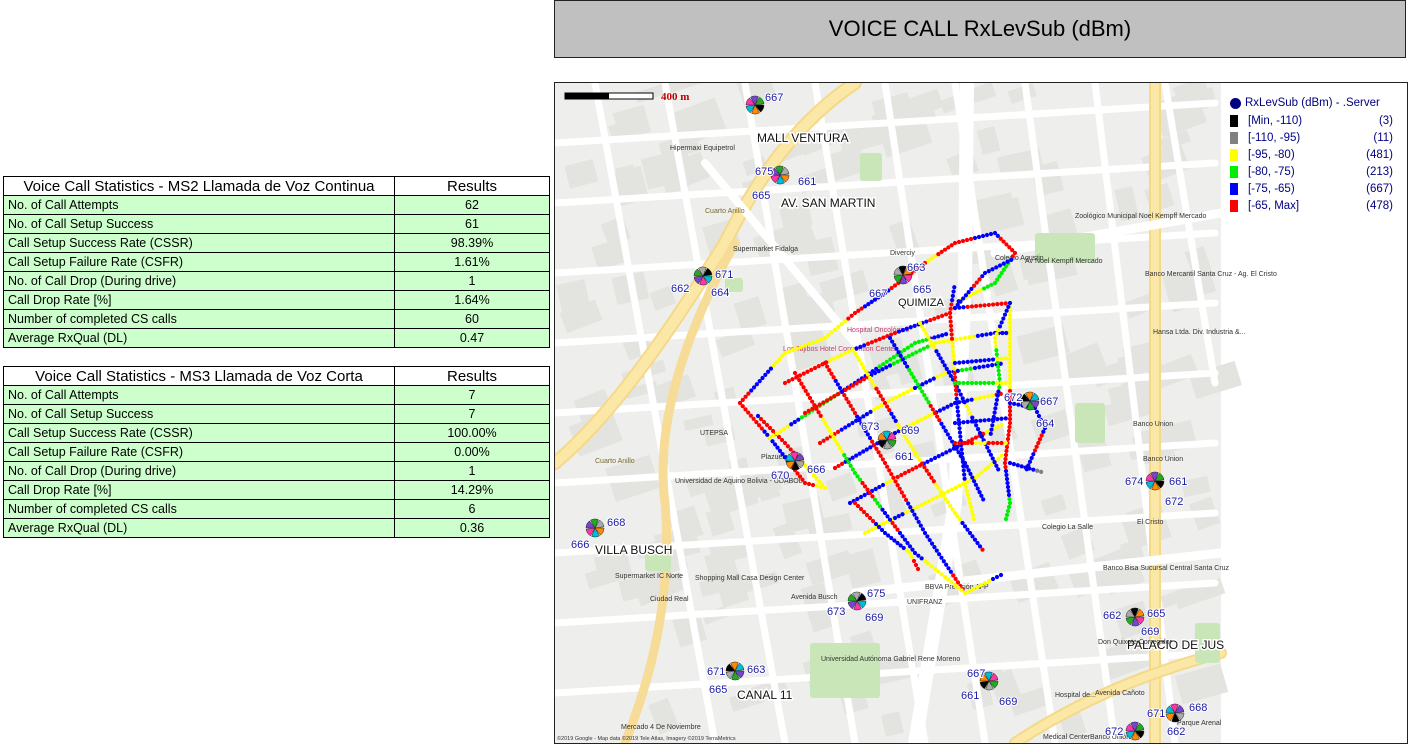 The height and width of the screenshot is (750, 1422). I want to click on cell-id-label: 671, so click(1156, 714).